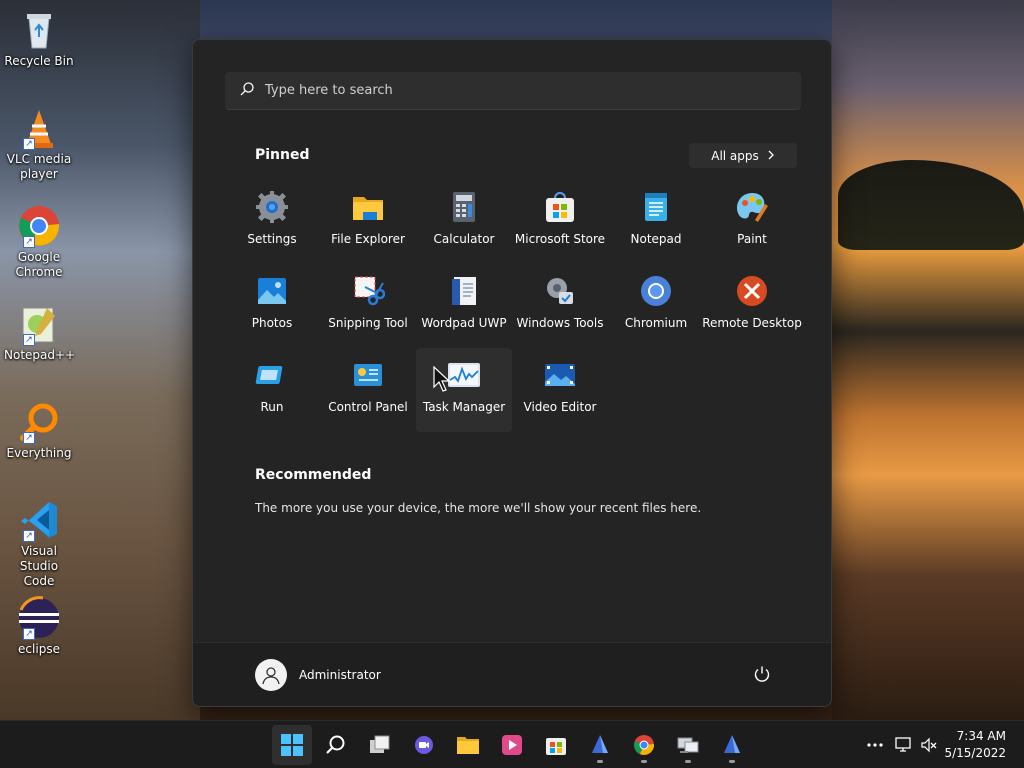  Describe the element at coordinates (39, 61) in the screenshot. I see `desktop-icon-label: Recycle Bin` at that location.